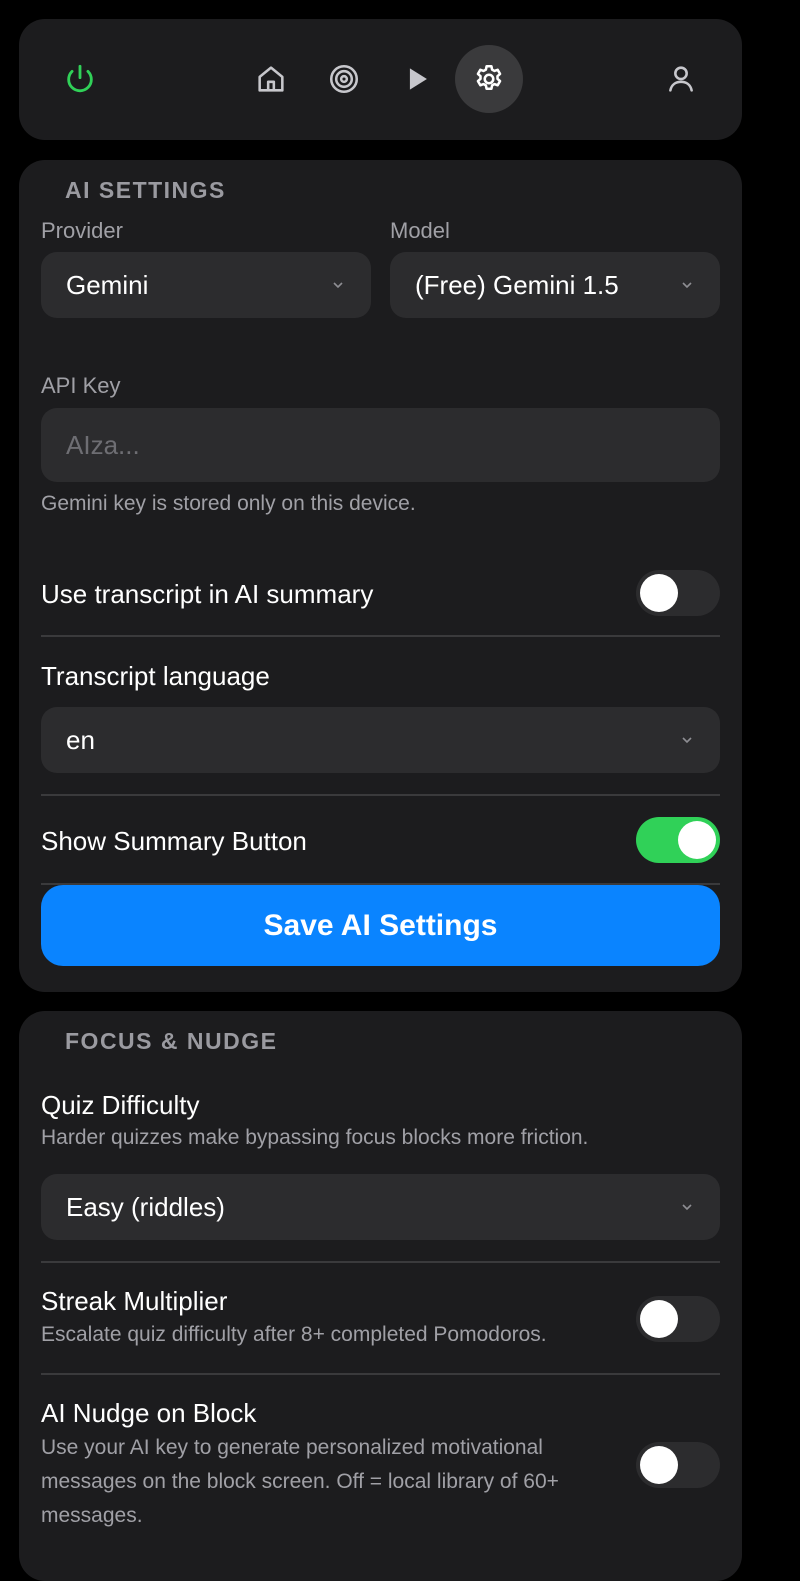 The image size is (800, 1581). I want to click on provider-select: Gemini, so click(206, 285).